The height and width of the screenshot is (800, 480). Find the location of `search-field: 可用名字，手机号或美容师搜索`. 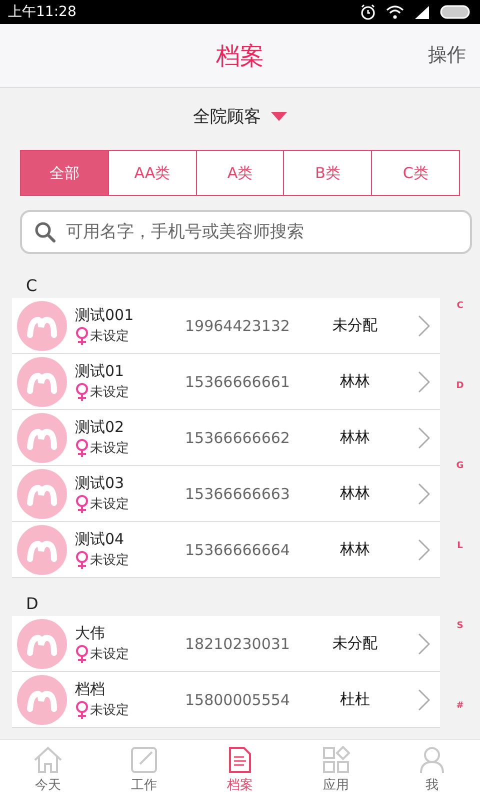

search-field: 可用名字，手机号或美容师搜索 is located at coordinates (246, 232).